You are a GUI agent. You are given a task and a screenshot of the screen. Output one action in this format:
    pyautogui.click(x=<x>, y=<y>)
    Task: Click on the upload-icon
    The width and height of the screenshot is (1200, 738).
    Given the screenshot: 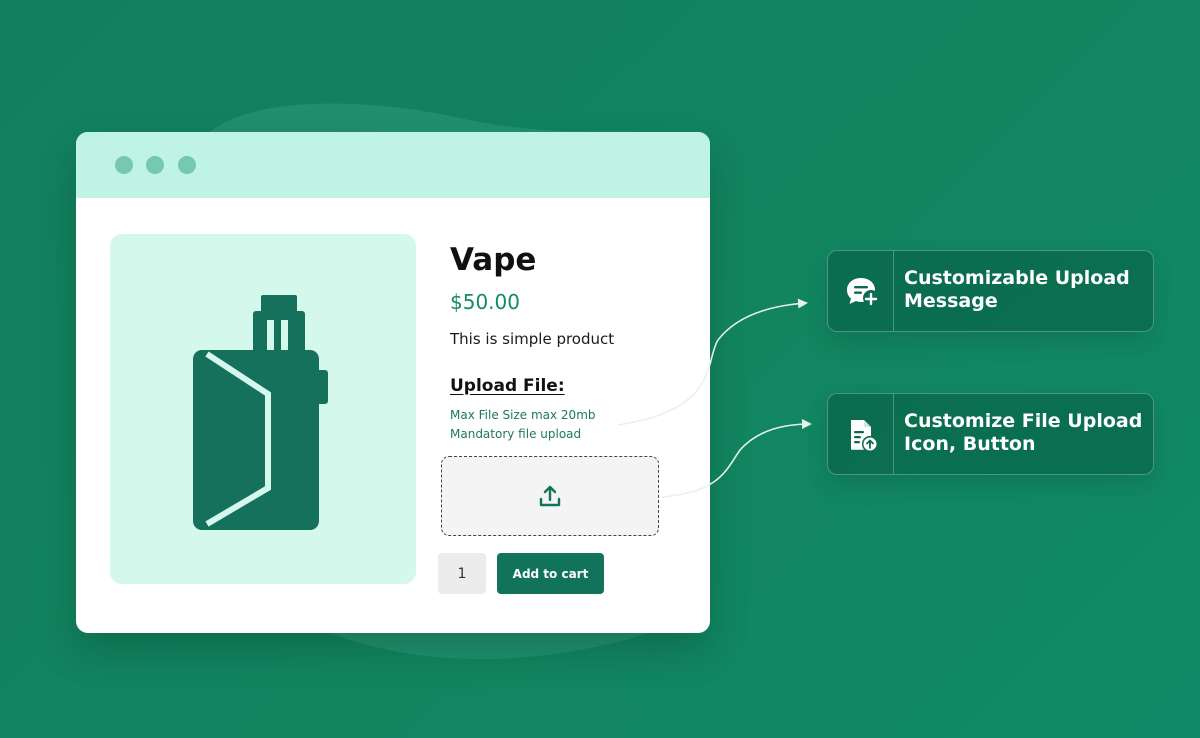 What is the action you would take?
    pyautogui.click(x=550, y=496)
    